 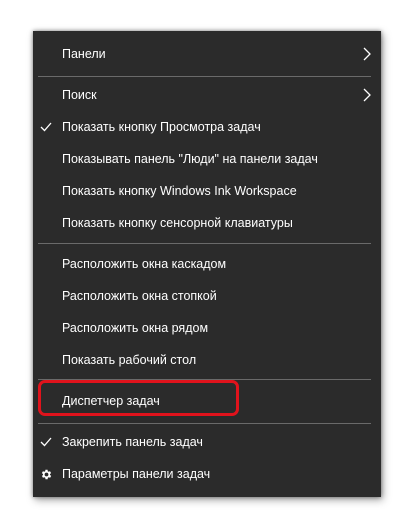 I want to click on gear-icon, so click(x=46, y=474).